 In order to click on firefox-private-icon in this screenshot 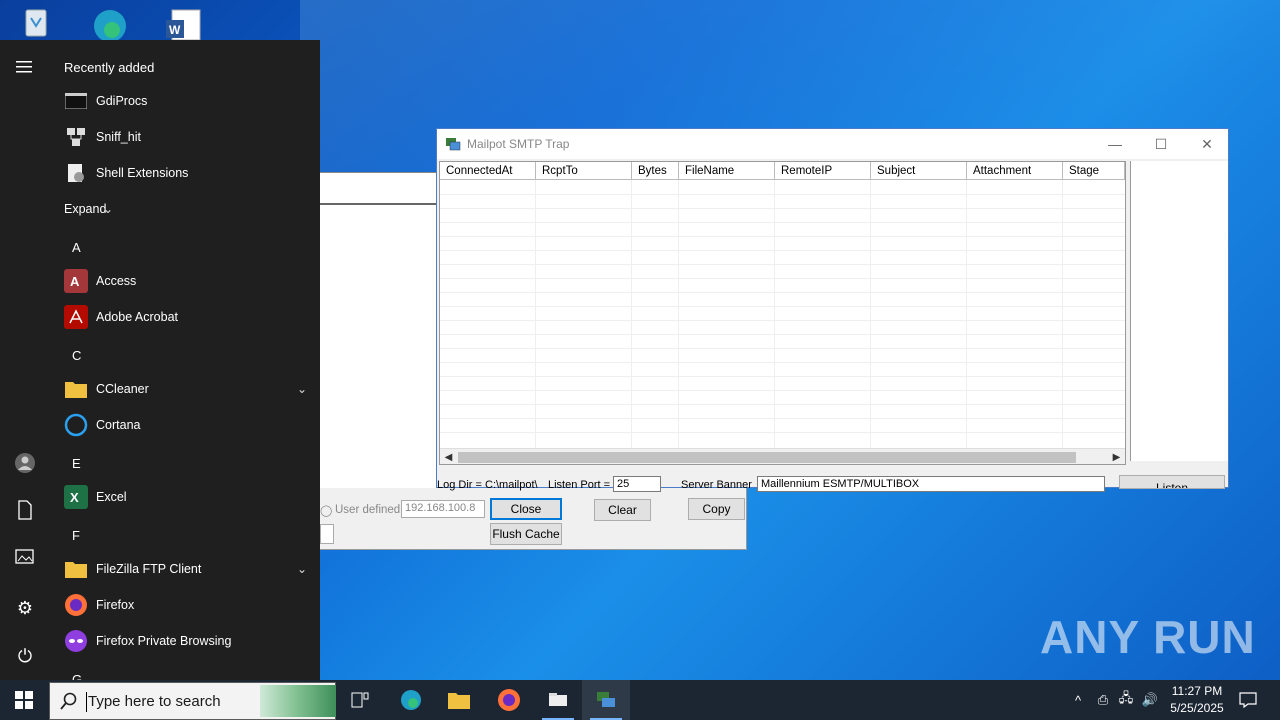, I will do `click(76, 641)`.